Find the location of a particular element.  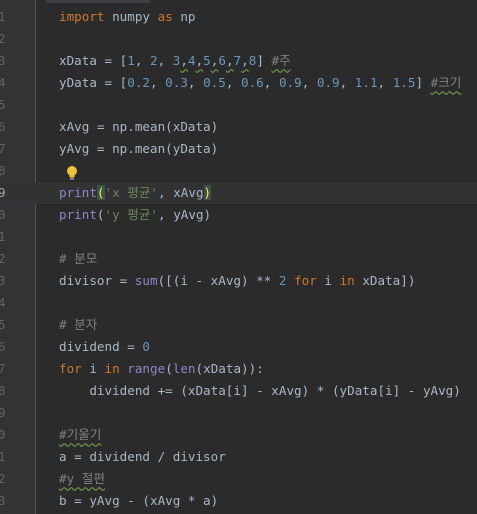

code-line: 7 for i in range(len(xData)): is located at coordinates (238, 369).